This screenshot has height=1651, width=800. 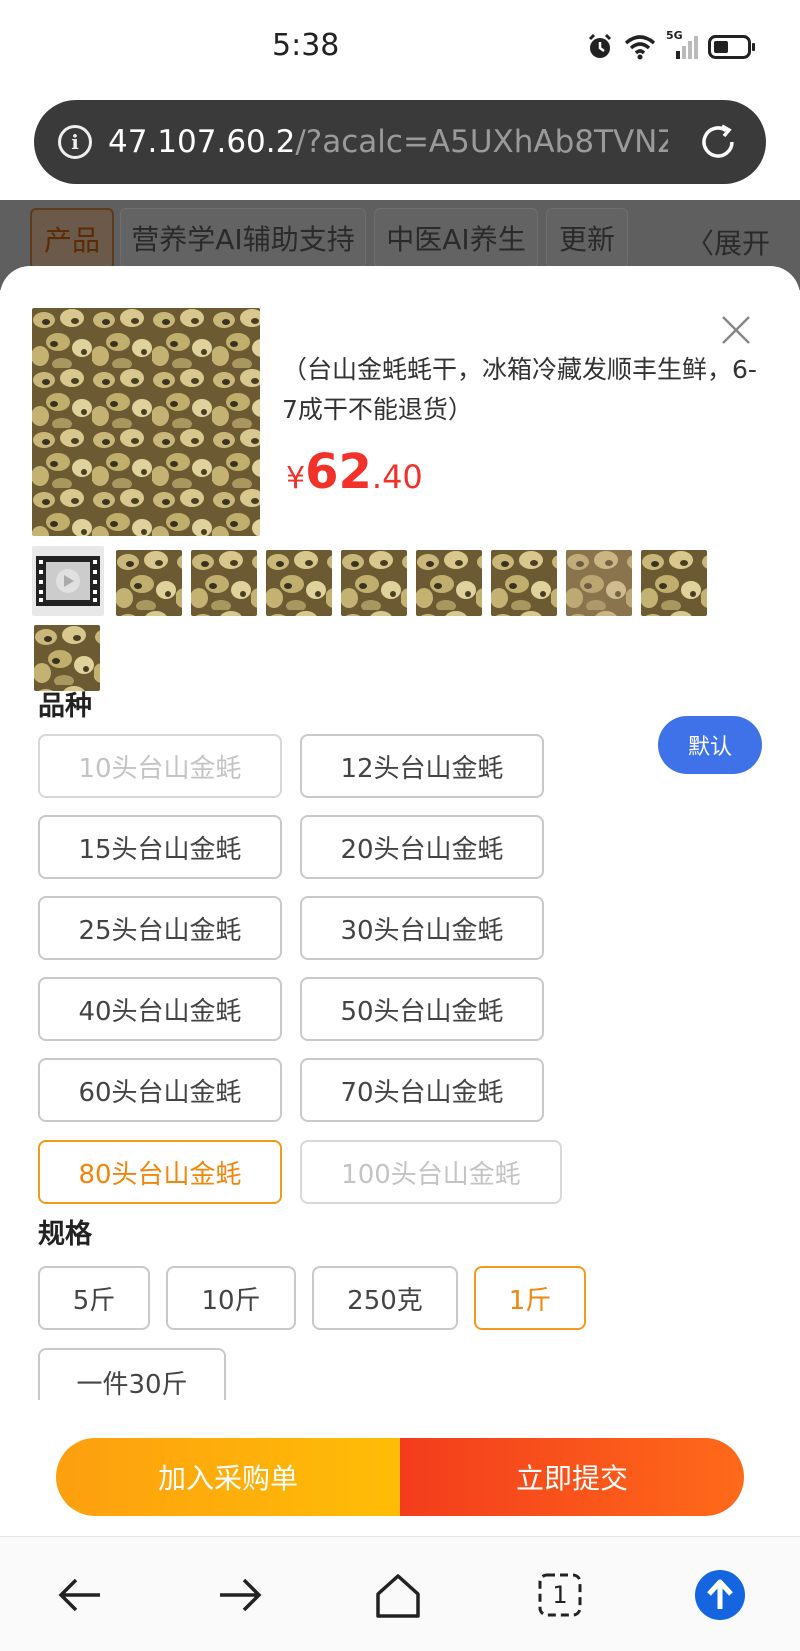 I want to click on spec-label: 规格, so click(x=65, y=1234).